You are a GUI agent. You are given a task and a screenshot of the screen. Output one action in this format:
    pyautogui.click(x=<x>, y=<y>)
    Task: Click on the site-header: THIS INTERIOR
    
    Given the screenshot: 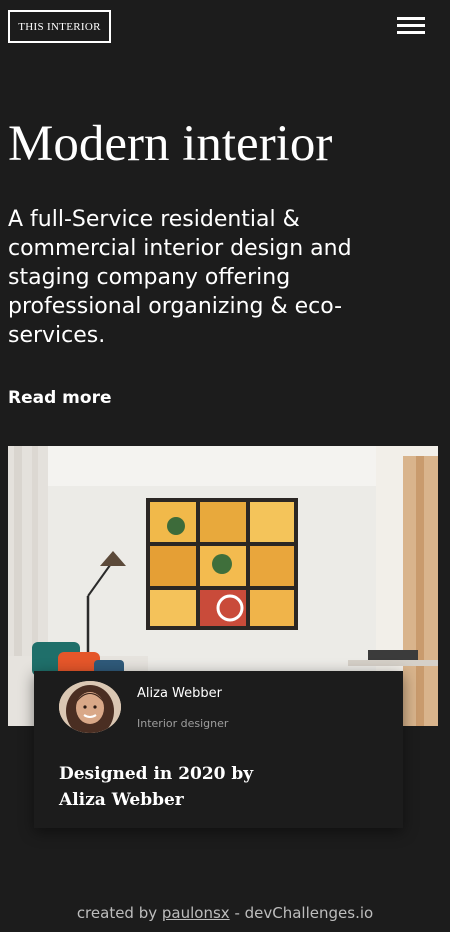 What is the action you would take?
    pyautogui.click(x=225, y=26)
    